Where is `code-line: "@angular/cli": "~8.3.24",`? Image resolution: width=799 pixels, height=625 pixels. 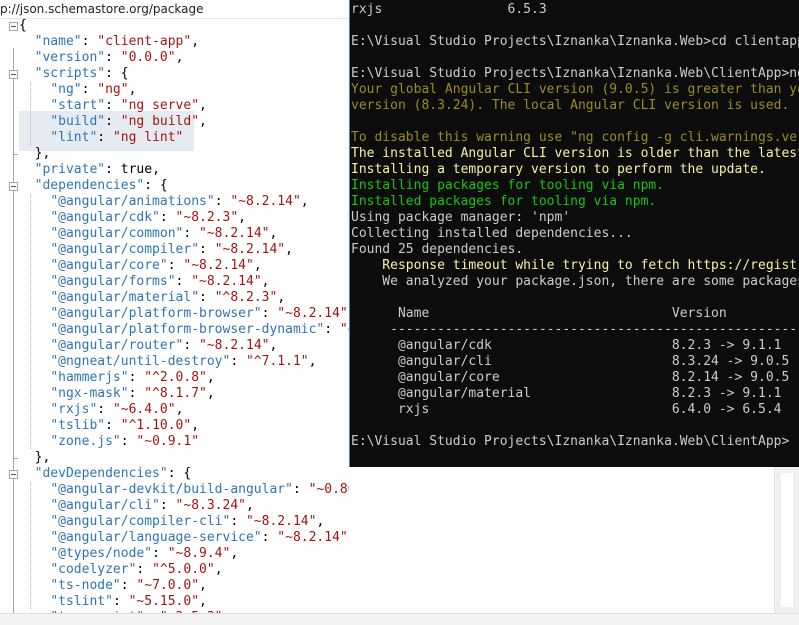
code-line: "@angular/cli": "~8.3.24", is located at coordinates (136, 506).